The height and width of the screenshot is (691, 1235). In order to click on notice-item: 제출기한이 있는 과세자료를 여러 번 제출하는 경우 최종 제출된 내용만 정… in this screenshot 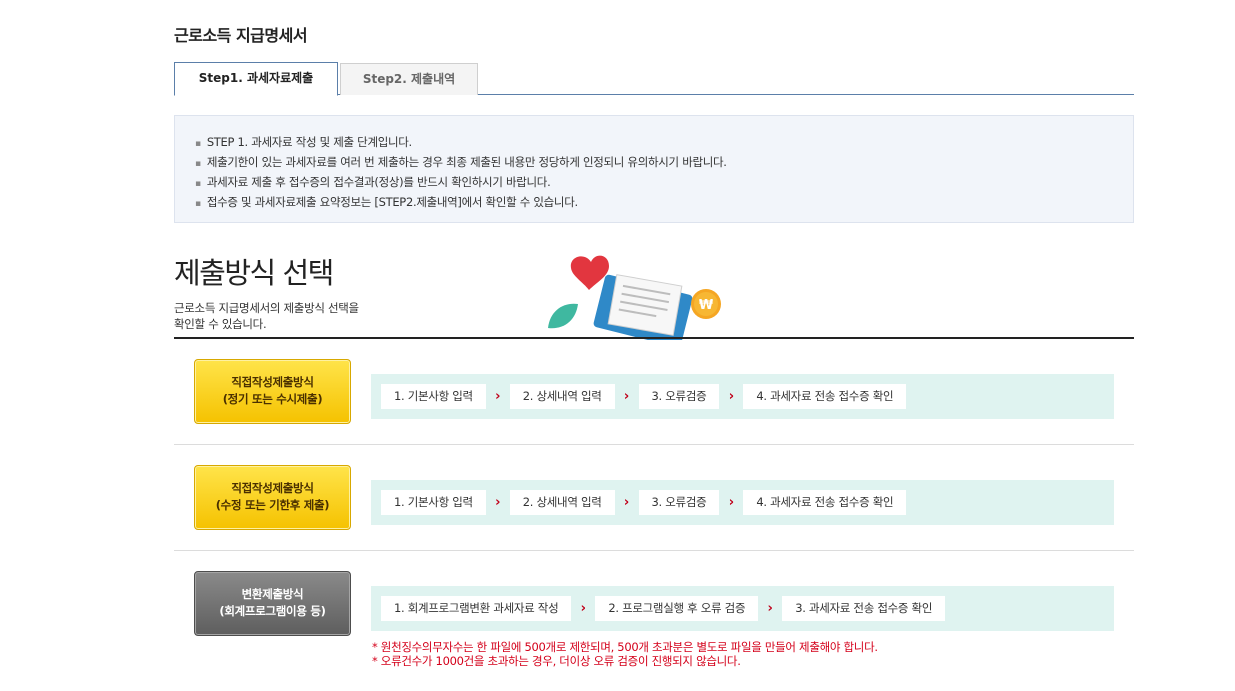, I will do `click(664, 163)`.